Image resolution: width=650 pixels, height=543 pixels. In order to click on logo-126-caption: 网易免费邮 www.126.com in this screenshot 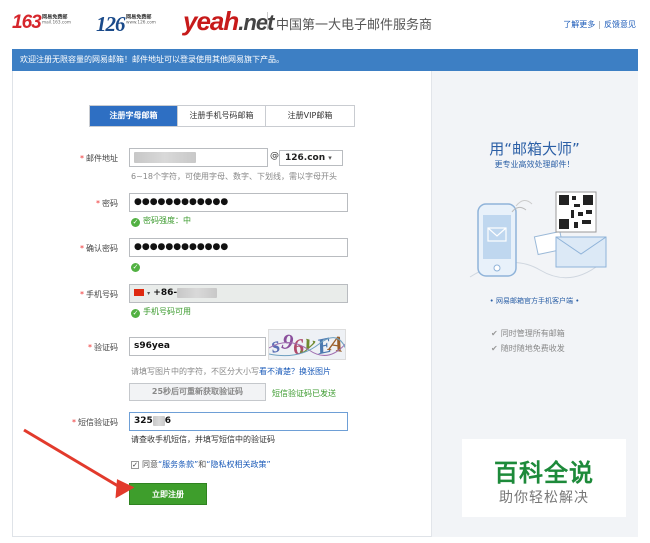, I will do `click(141, 20)`.